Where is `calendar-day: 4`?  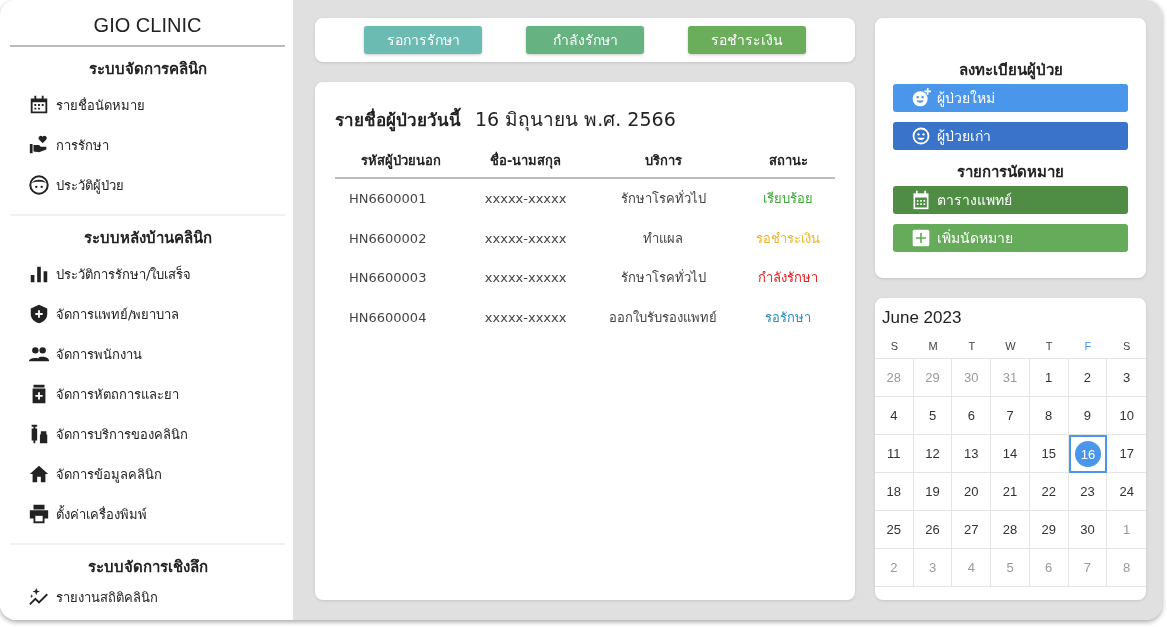 calendar-day: 4 is located at coordinates (894, 416).